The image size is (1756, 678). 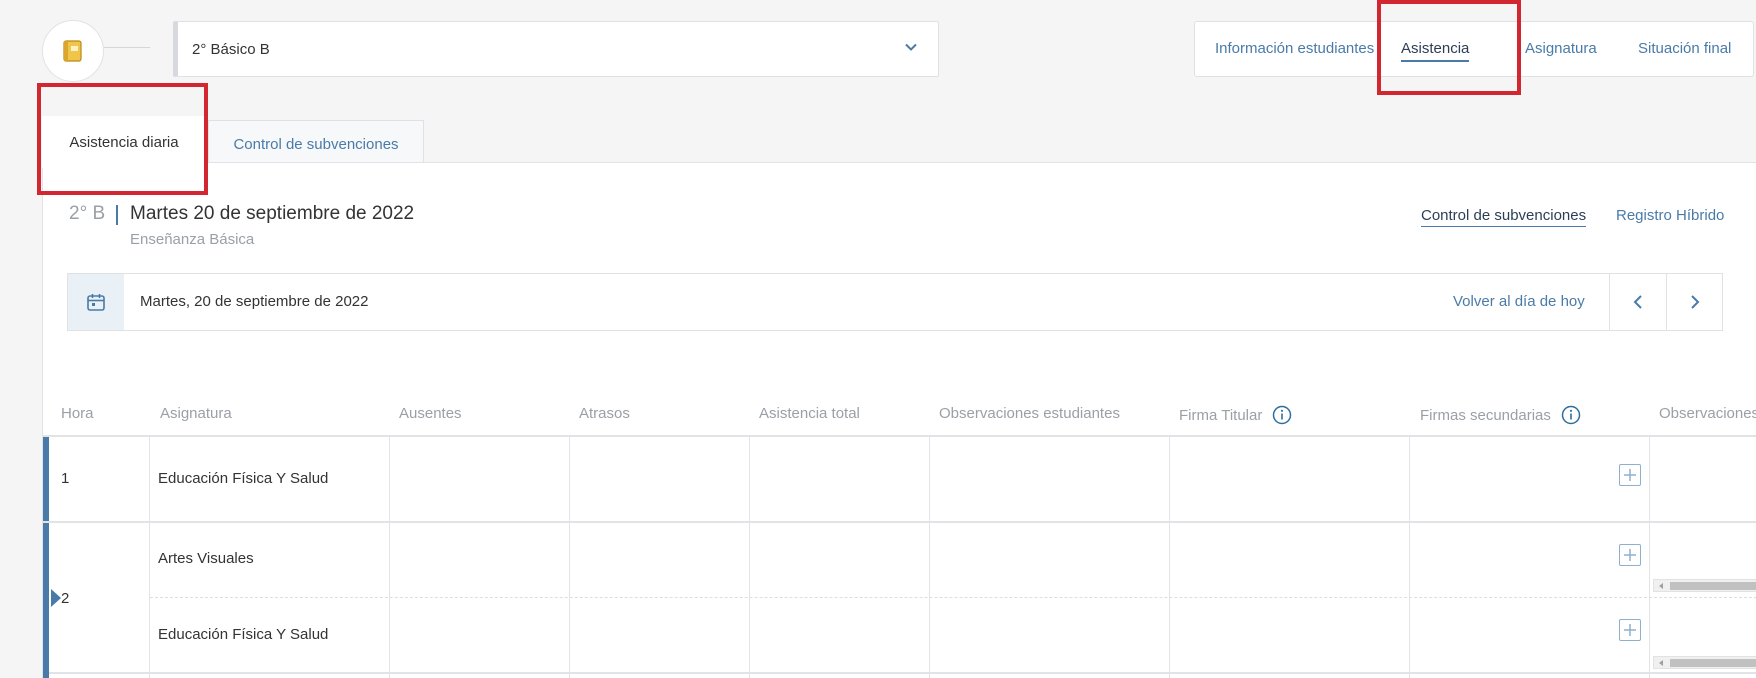 I want to click on calendar-button, so click(x=96, y=302).